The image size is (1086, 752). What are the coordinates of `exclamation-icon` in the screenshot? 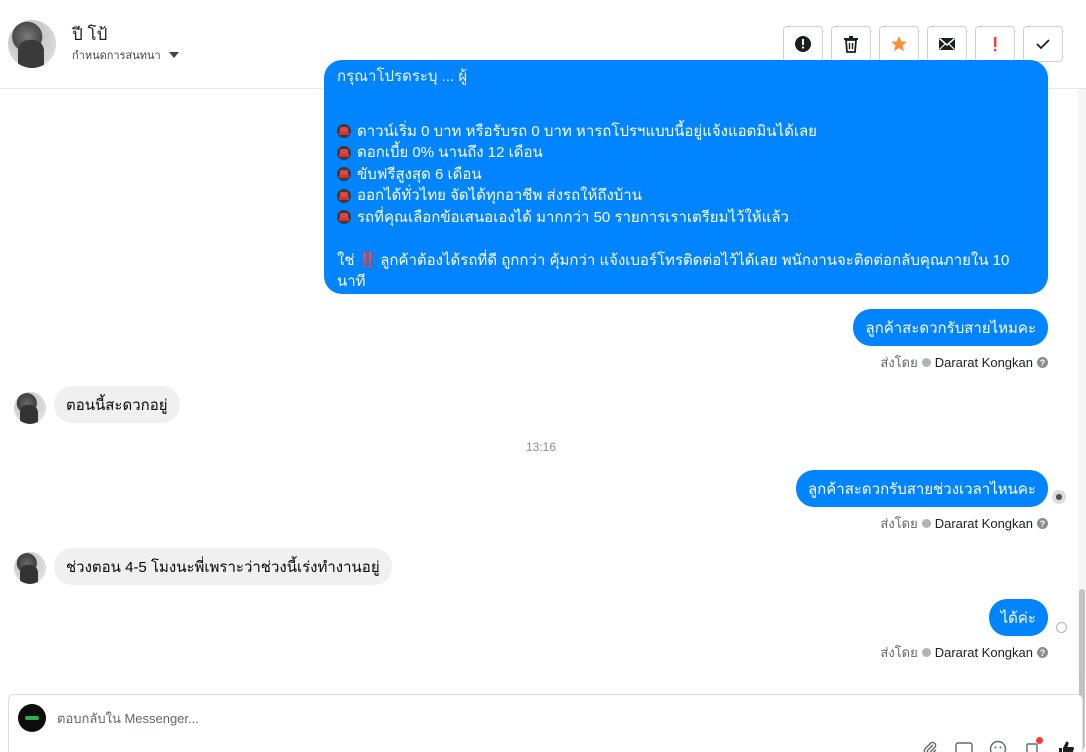 It's located at (995, 44).